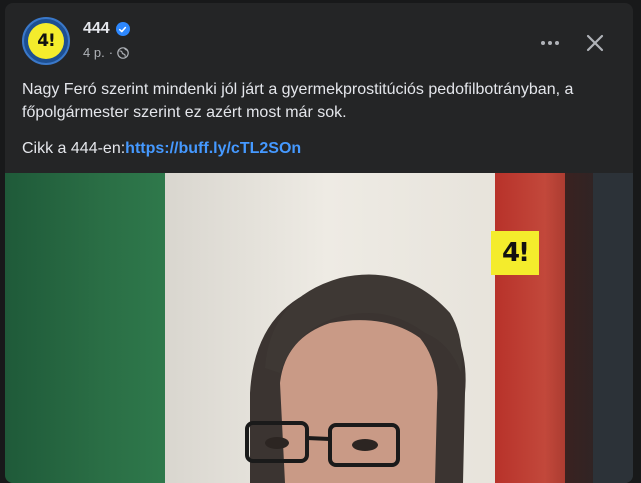 This screenshot has height=483, width=641. I want to click on background-strip, so click(613, 328).